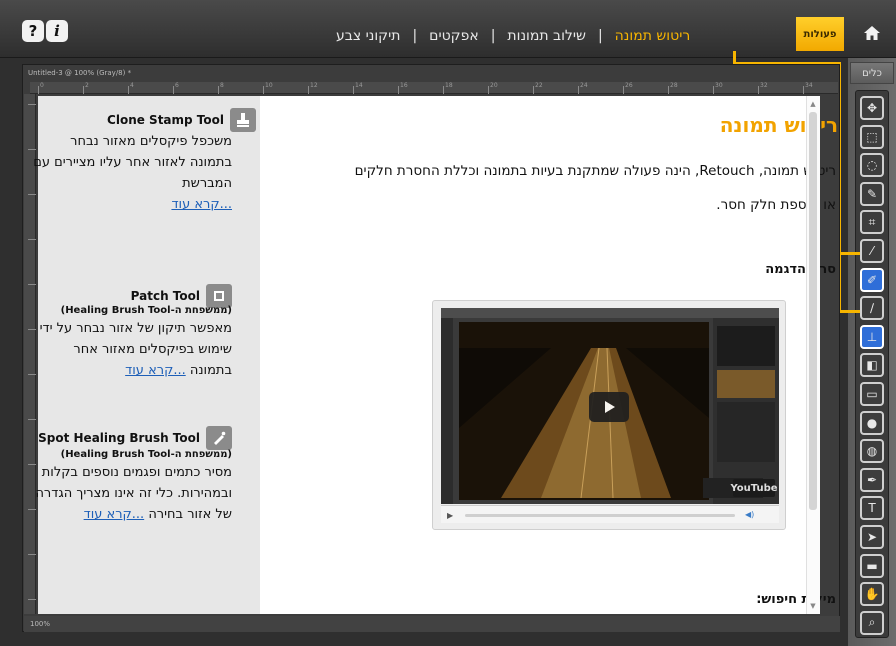 Image resolution: width=896 pixels, height=646 pixels. Describe the element at coordinates (872, 336) in the screenshot. I see `clone-stamp-icon: ⊥` at that location.